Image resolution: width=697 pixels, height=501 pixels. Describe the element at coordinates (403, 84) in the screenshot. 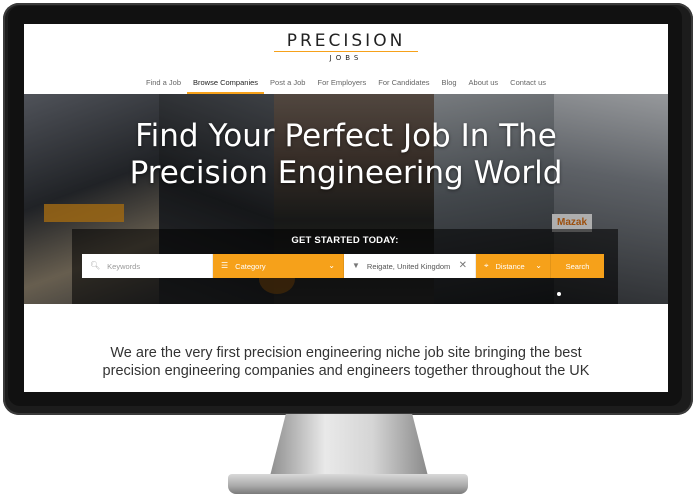

I see `nav-for-candidates: For Candidates` at that location.